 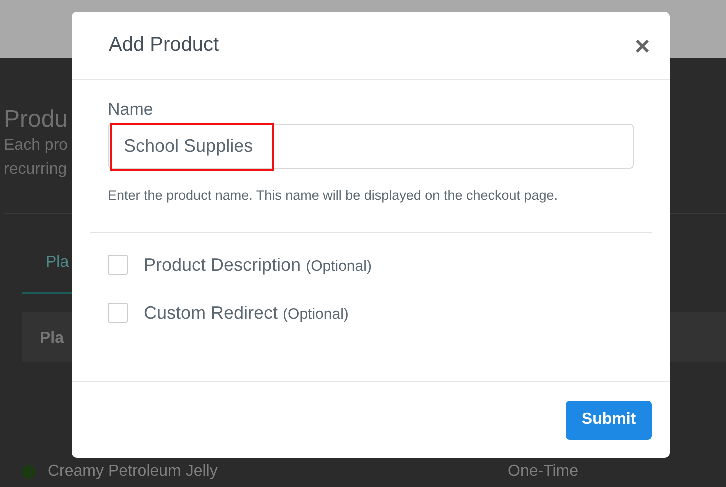 What do you see at coordinates (543, 472) in the screenshot?
I see `product-type: One-Time` at bounding box center [543, 472].